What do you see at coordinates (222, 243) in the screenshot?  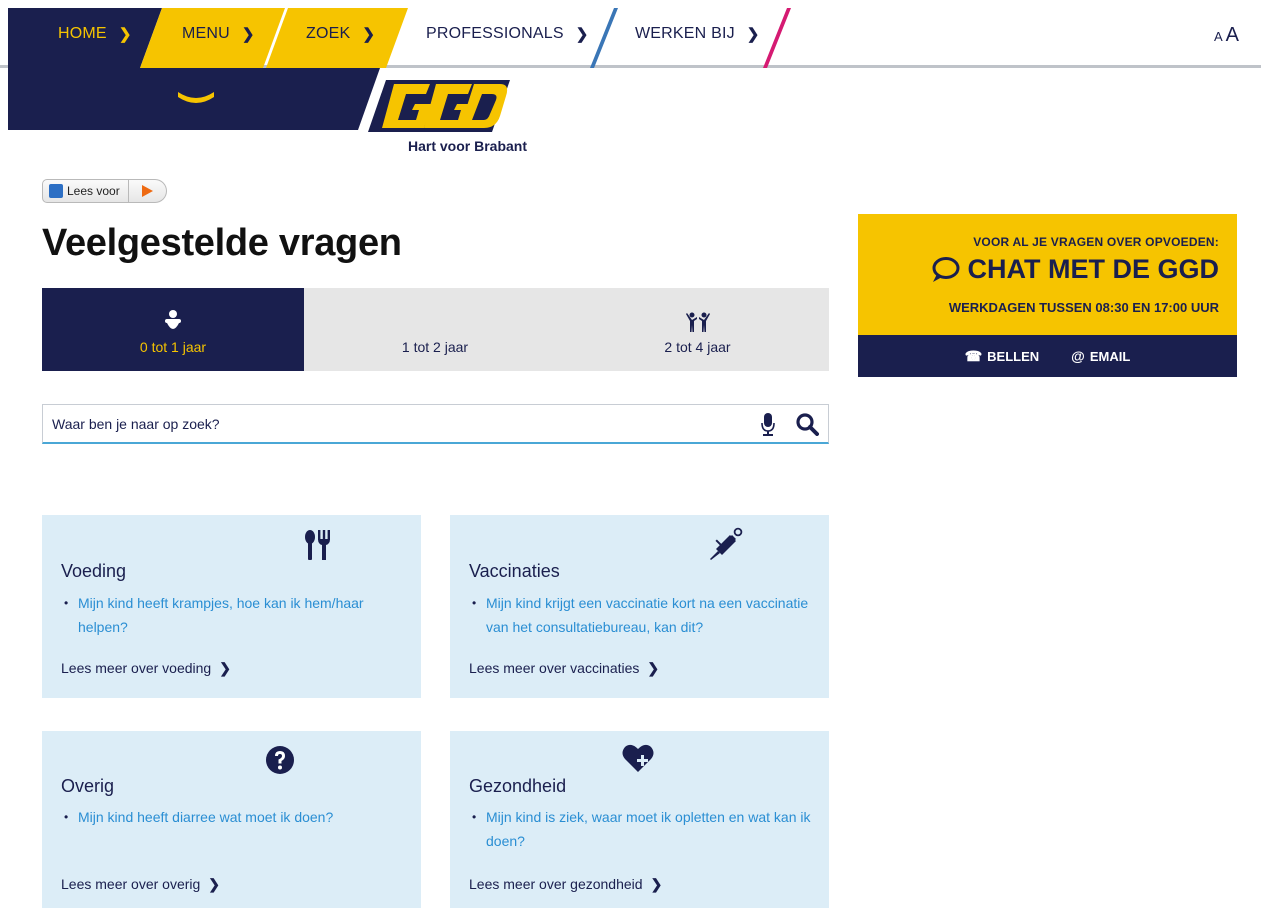 I see `page-title: Veelgestelde vragen` at bounding box center [222, 243].